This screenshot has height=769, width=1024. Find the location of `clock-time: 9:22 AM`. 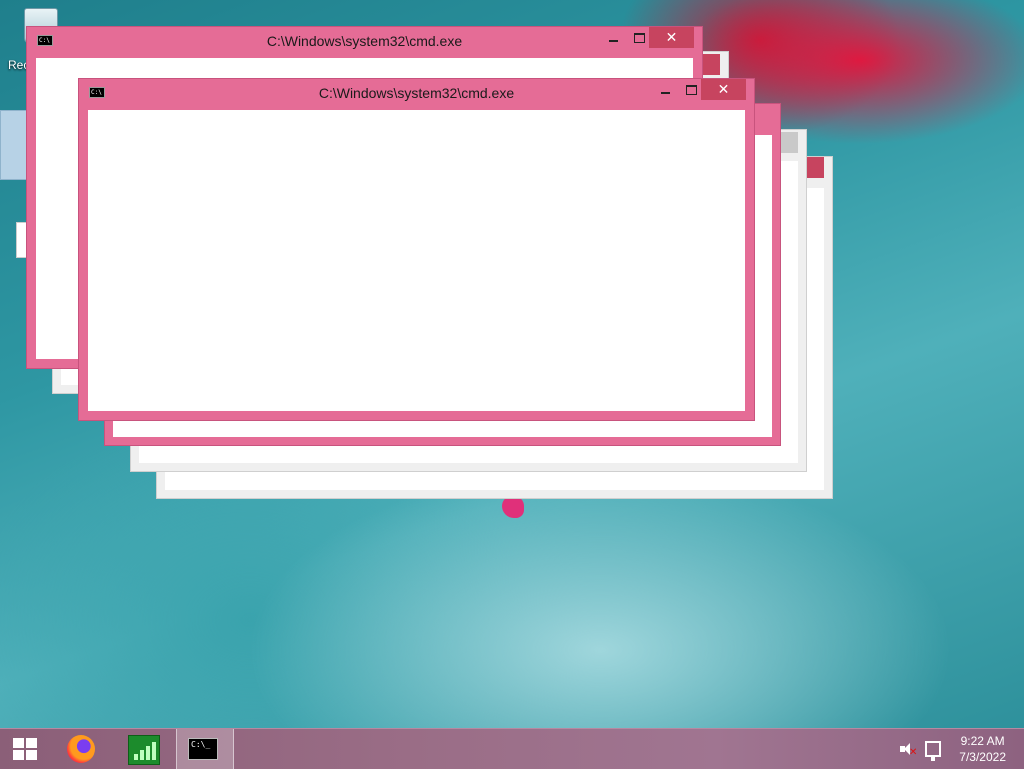

clock-time: 9:22 AM is located at coordinates (982, 741).